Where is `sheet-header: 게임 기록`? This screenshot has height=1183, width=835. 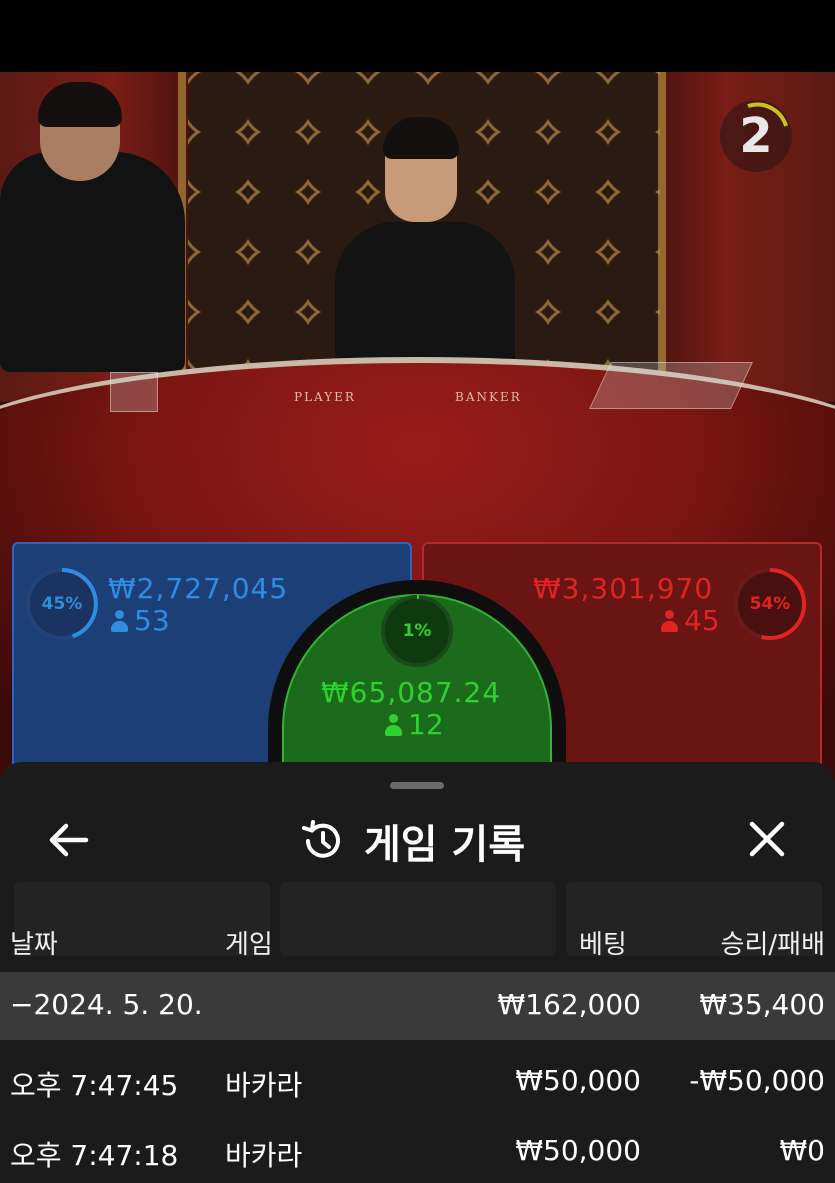
sheet-header: 게임 기록 is located at coordinates (411, 841).